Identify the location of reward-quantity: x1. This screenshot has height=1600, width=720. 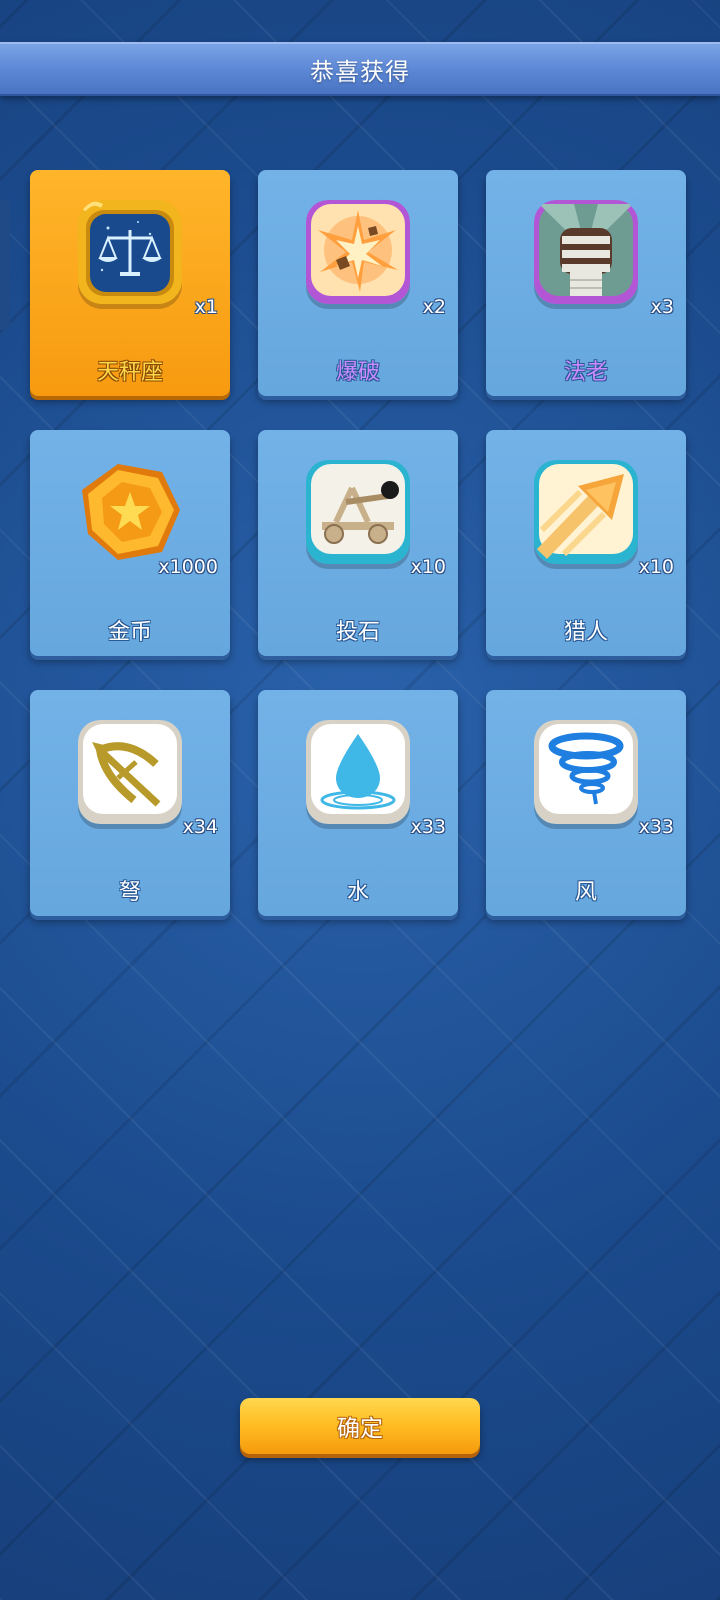
(206, 307).